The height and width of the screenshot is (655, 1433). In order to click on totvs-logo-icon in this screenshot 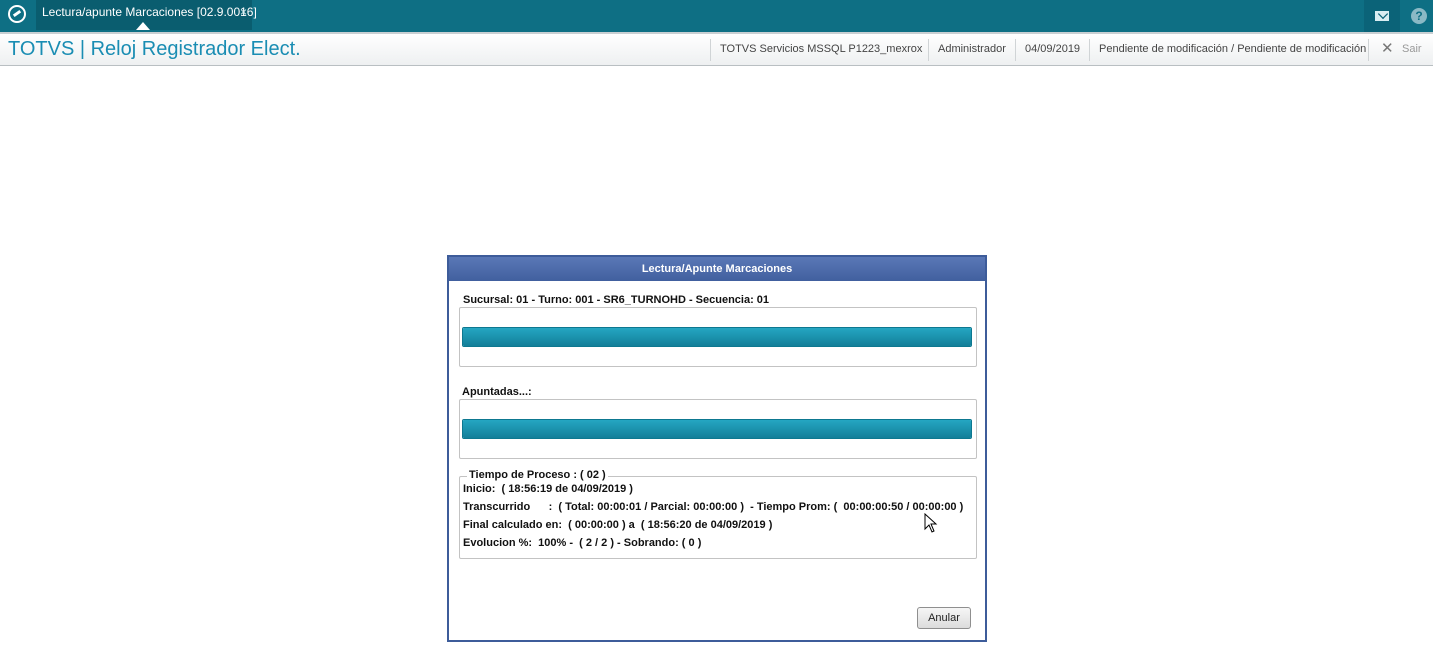, I will do `click(17, 14)`.